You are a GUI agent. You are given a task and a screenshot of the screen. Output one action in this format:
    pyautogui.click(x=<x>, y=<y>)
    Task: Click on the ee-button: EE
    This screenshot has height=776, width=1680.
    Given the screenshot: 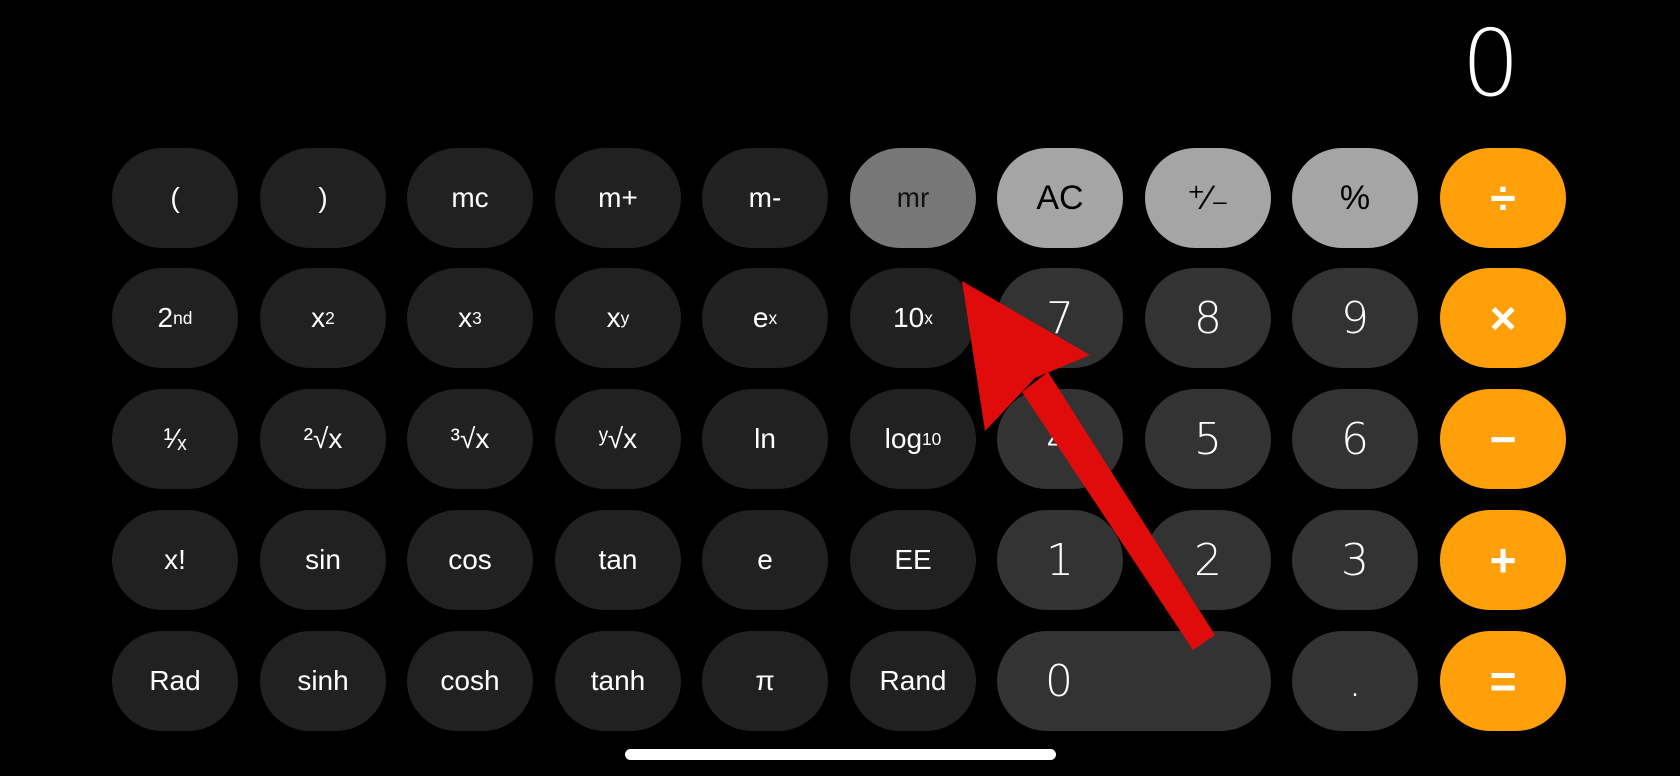 What is the action you would take?
    pyautogui.click(x=913, y=560)
    